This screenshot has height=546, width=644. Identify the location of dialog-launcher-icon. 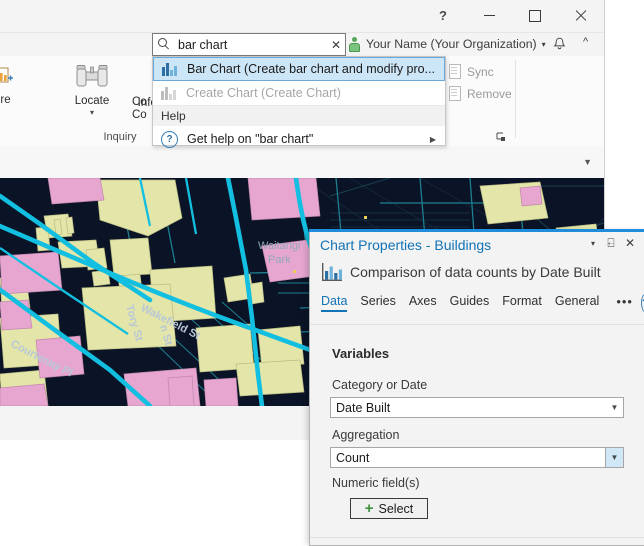
(501, 137).